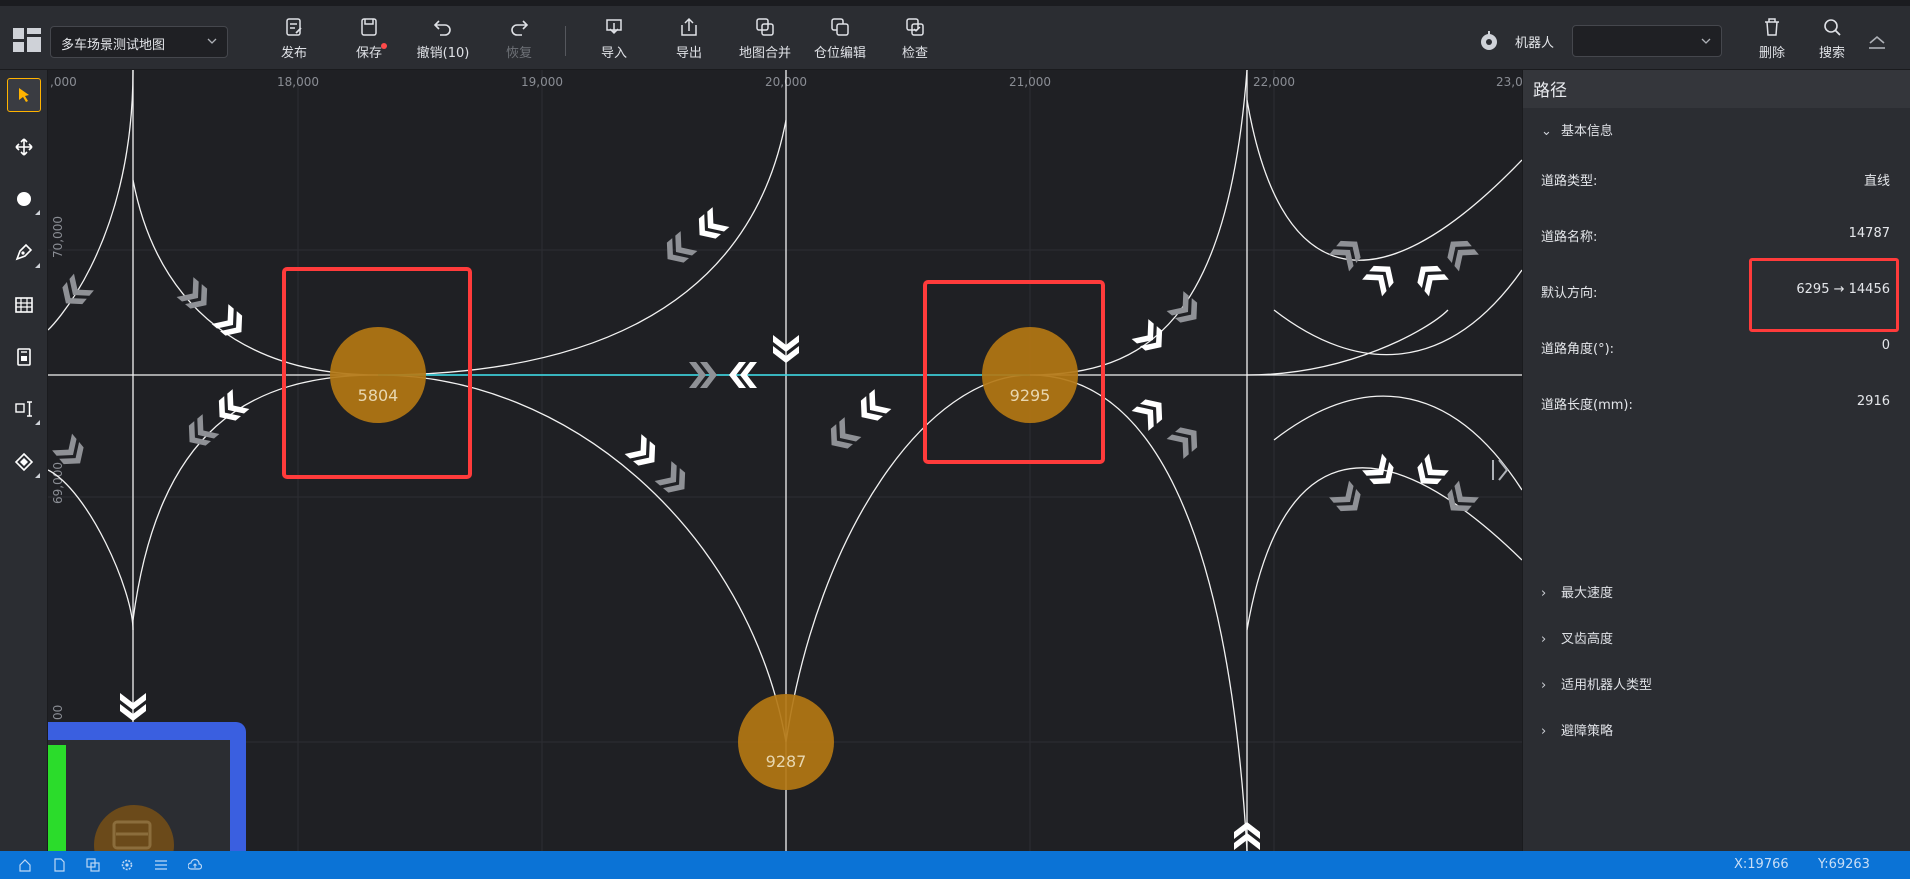 The height and width of the screenshot is (879, 1910). What do you see at coordinates (59, 865) in the screenshot?
I see `document-icon` at bounding box center [59, 865].